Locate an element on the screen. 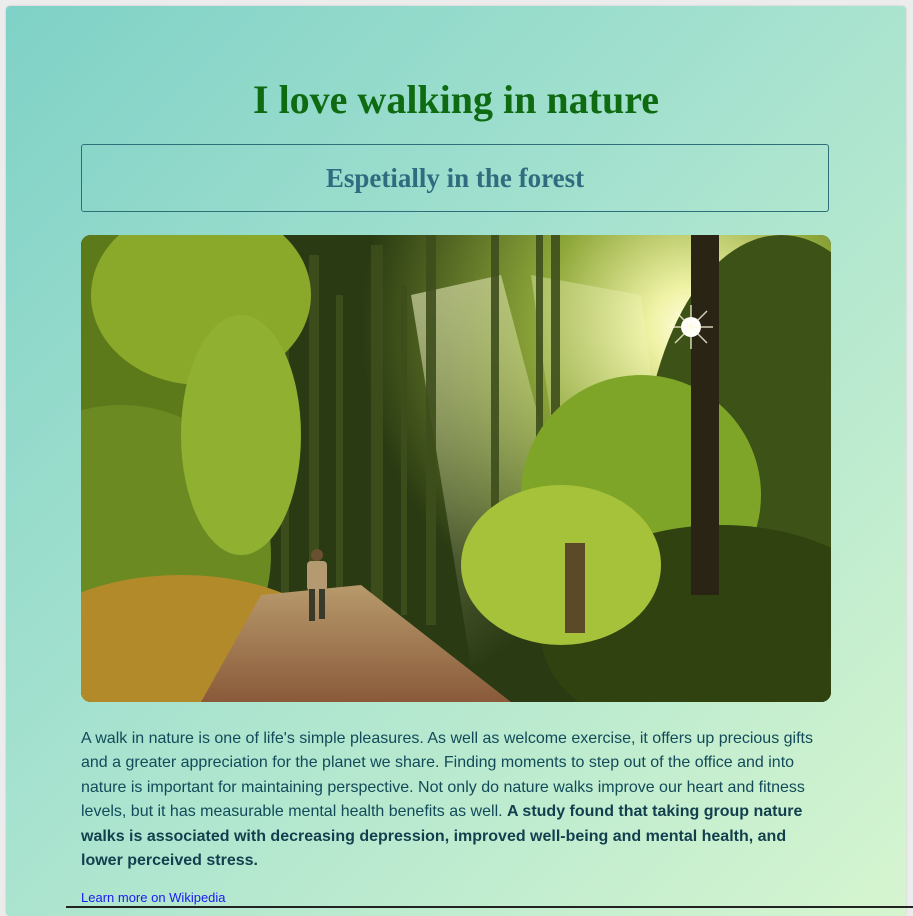 This screenshot has width=913, height=916. page-title: I love walking in nature is located at coordinates (456, 99).